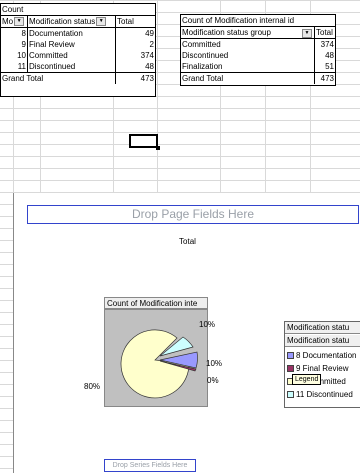 The width and height of the screenshot is (360, 473). Describe the element at coordinates (72, 21) in the screenshot. I see `pivot1-field-mod-status: Modification status ▼` at that location.